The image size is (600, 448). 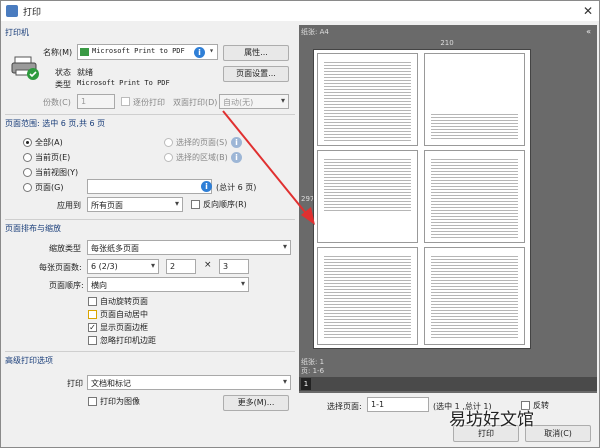 I want to click on print-what-select: 文档和标记, so click(x=189, y=382).